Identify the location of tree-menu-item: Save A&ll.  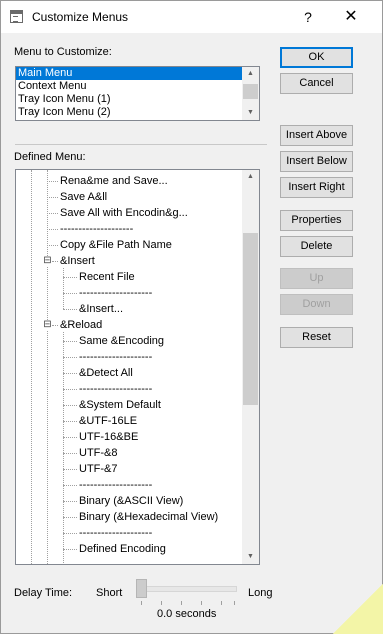
(83, 197).